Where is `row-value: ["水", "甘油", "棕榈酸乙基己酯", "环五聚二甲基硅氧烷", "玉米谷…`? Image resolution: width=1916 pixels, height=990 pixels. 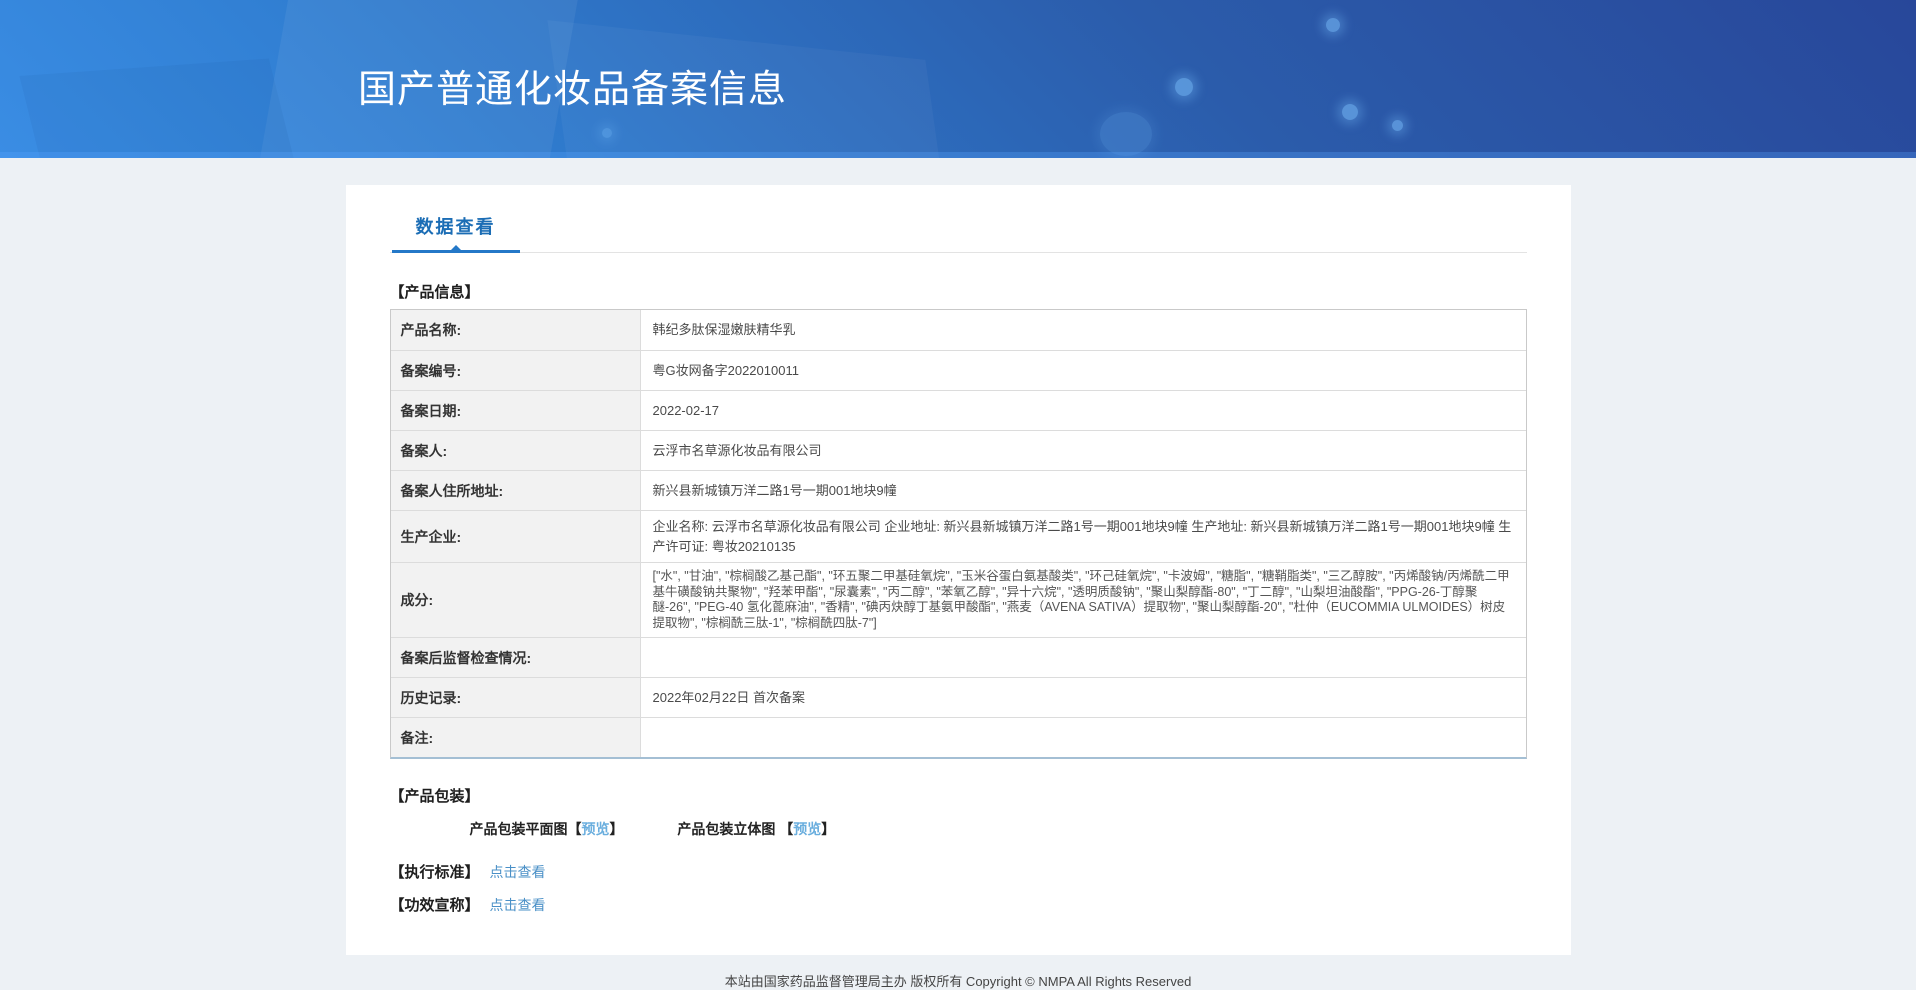 row-value: ["水", "甘油", "棕榈酸乙基己酯", "环五聚二甲基硅氧烷", "玉米谷… is located at coordinates (1081, 599).